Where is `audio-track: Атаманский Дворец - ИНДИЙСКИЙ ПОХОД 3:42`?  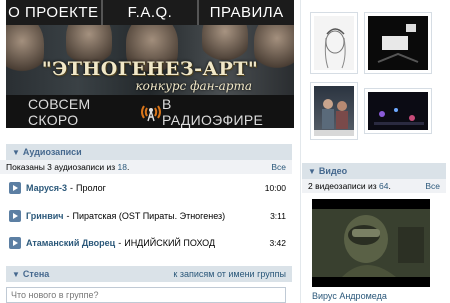 audio-track: Атаманский Дворец - ИНДИЙСКИЙ ПОХОД 3:42 is located at coordinates (146, 243).